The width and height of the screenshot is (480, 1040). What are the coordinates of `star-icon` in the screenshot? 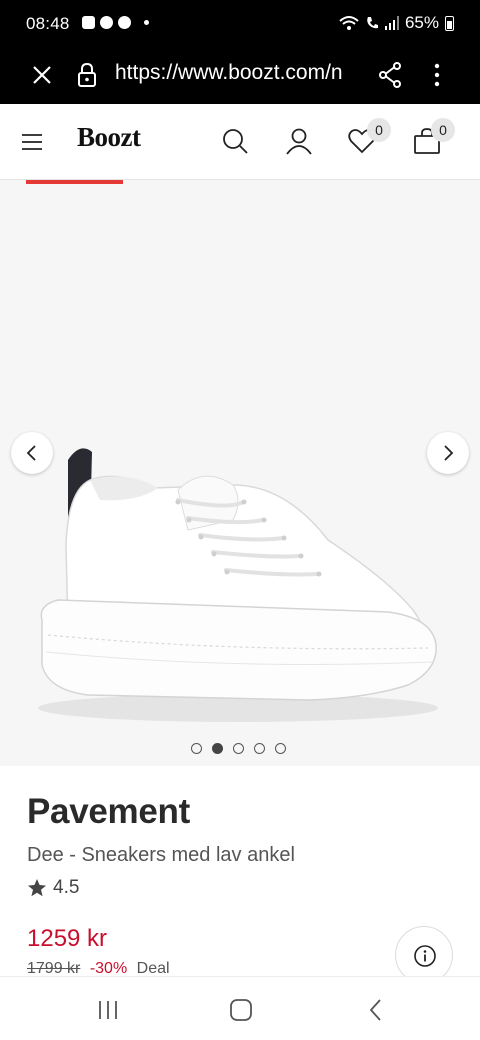 It's located at (37, 888).